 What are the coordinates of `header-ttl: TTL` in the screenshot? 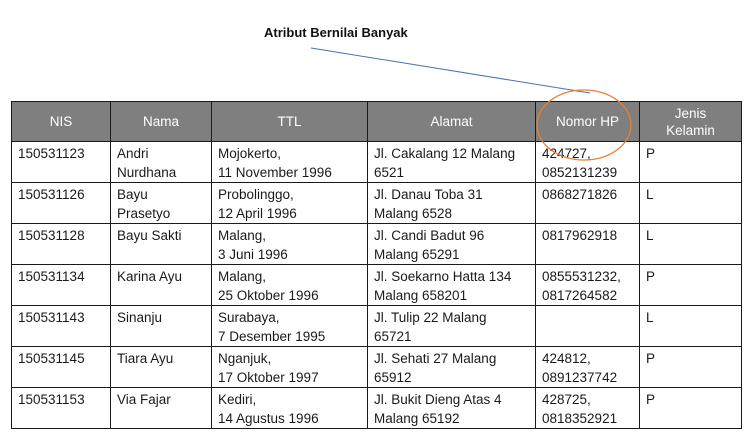 It's located at (289, 121).